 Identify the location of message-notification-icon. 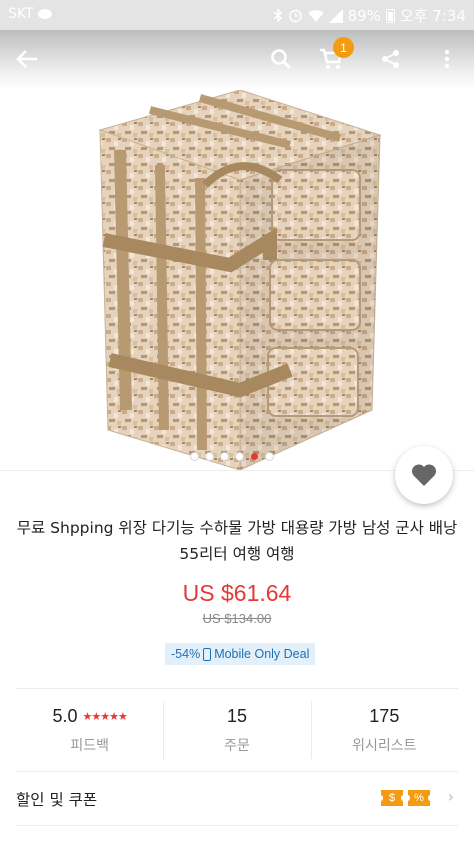
(44, 14).